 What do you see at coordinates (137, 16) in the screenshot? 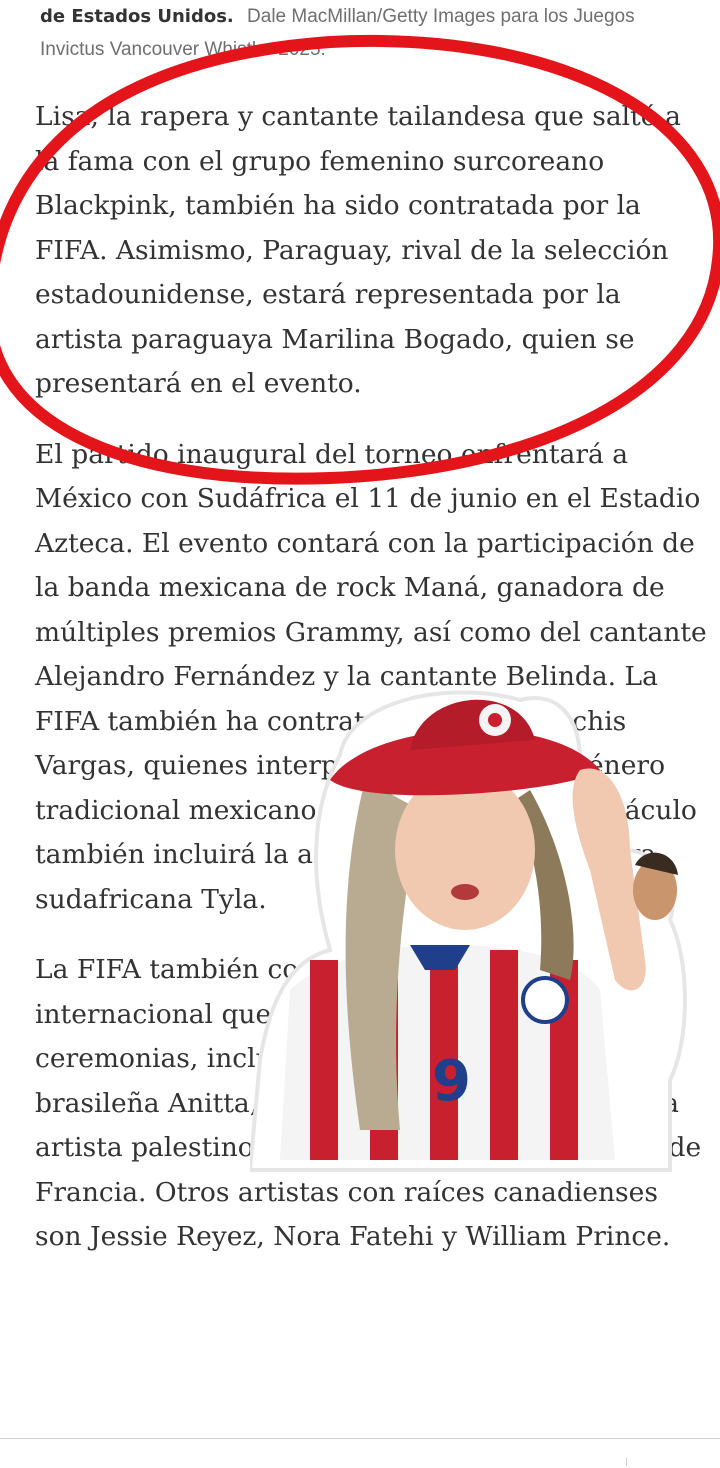
I see `caption-lead: de Estados Unidos.` at bounding box center [137, 16].